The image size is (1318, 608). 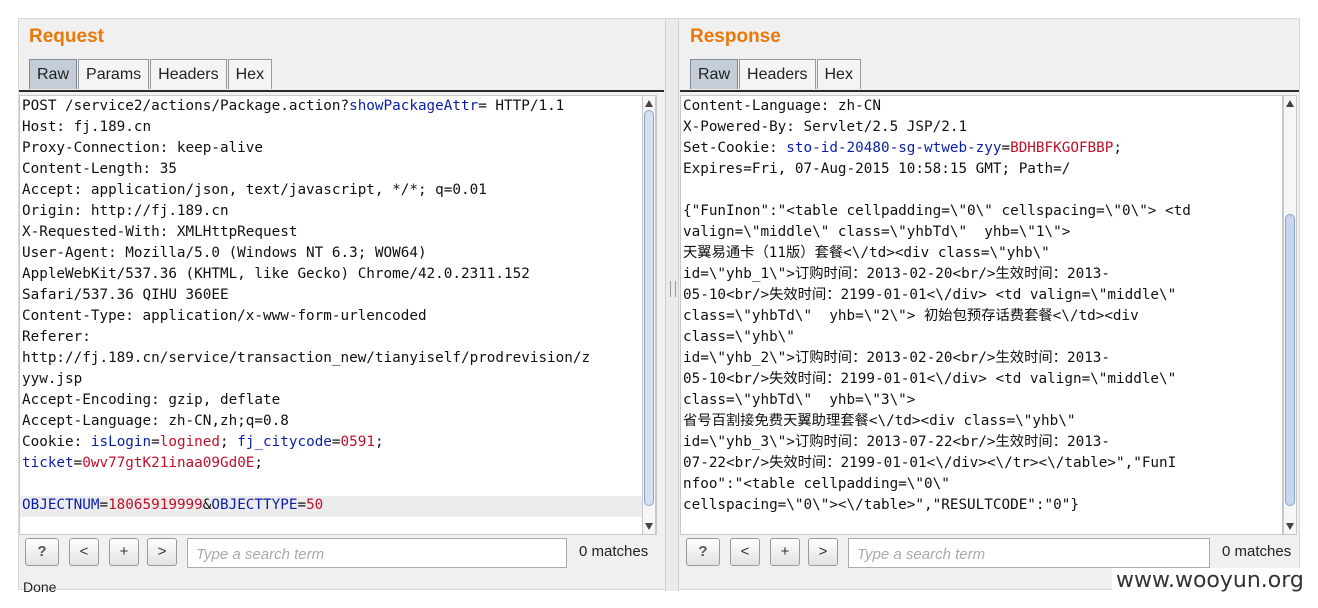 What do you see at coordinates (121, 442) in the screenshot?
I see `request-token: isLogin` at bounding box center [121, 442].